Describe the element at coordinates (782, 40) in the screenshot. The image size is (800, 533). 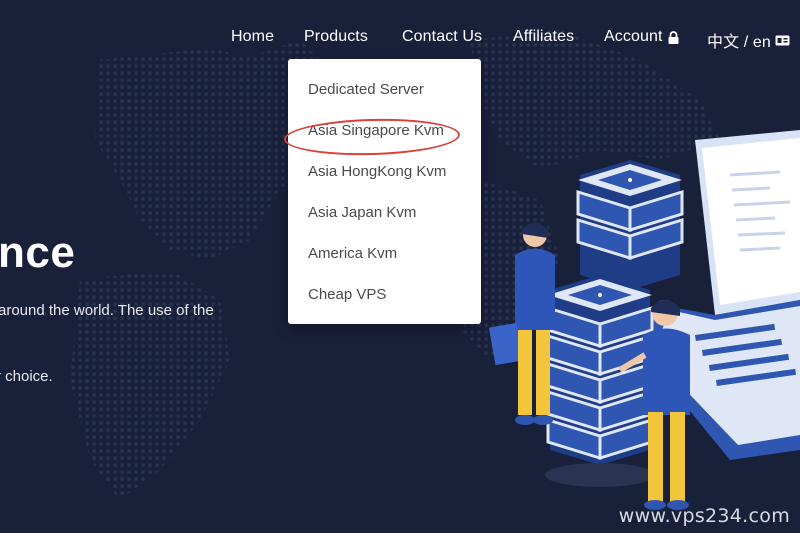
I see `language-card-icon` at that location.